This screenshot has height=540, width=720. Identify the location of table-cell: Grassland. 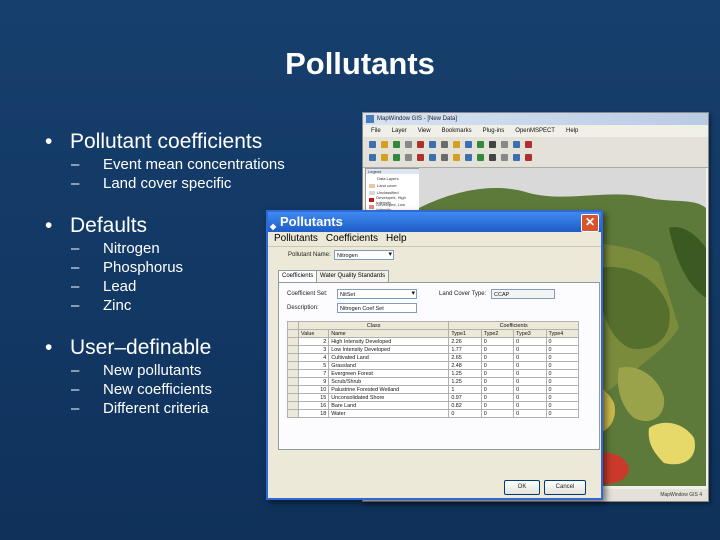
(389, 365).